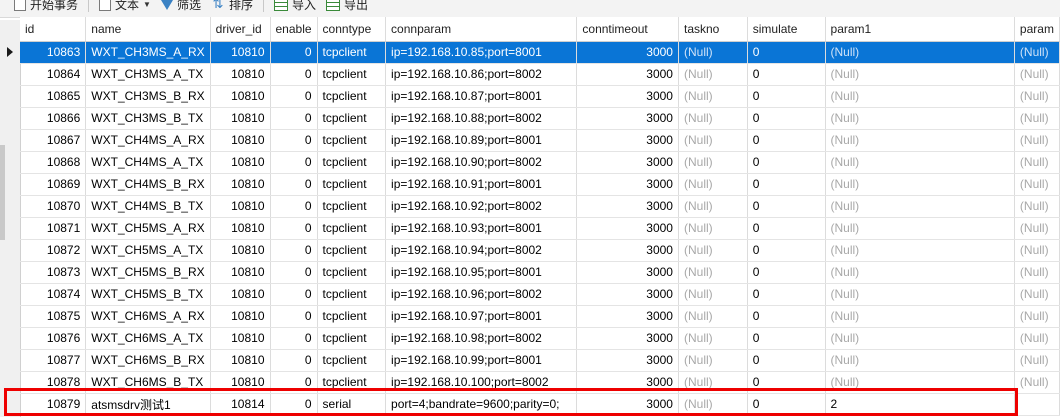 The height and width of the screenshot is (417, 1060). What do you see at coordinates (125, 8) in the screenshot?
I see `text-button: 文本 ▼` at bounding box center [125, 8].